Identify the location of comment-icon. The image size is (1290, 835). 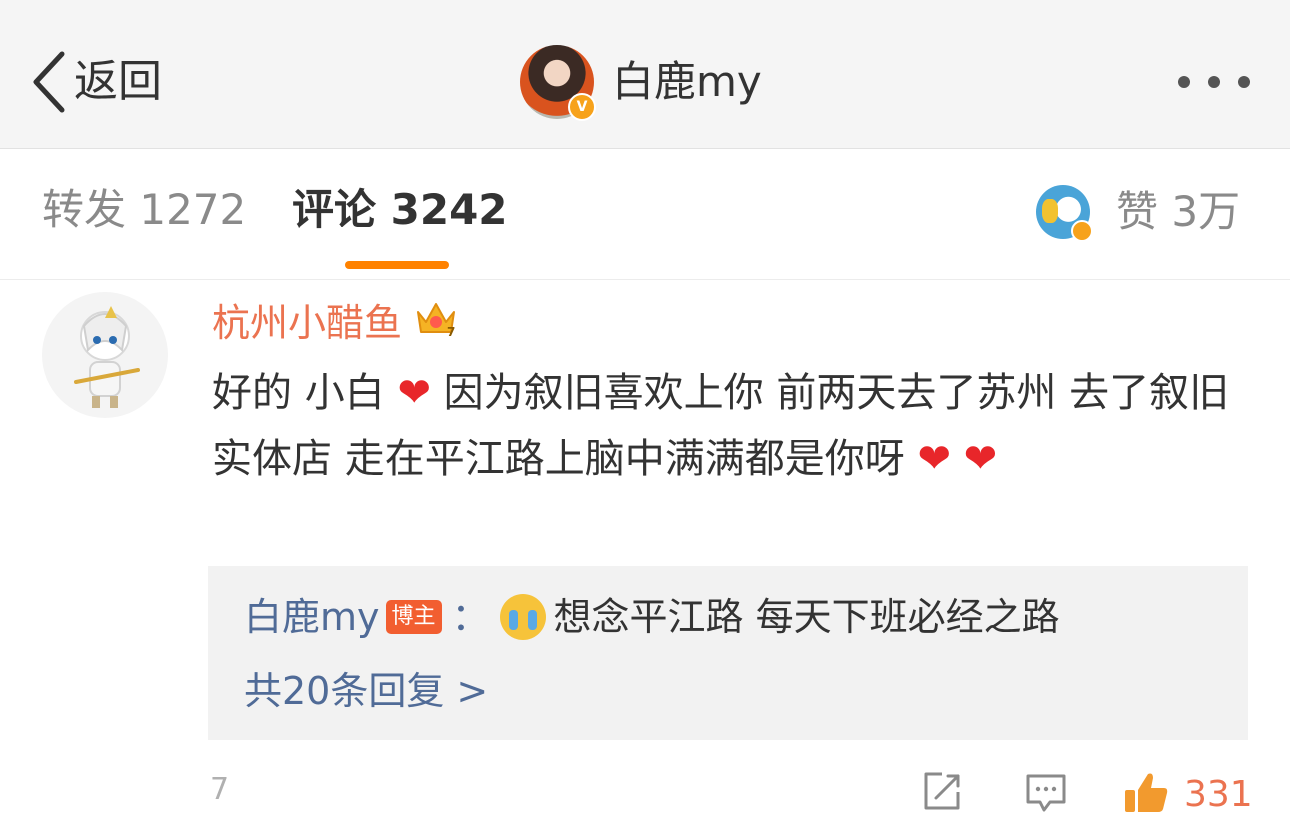
(1046, 796).